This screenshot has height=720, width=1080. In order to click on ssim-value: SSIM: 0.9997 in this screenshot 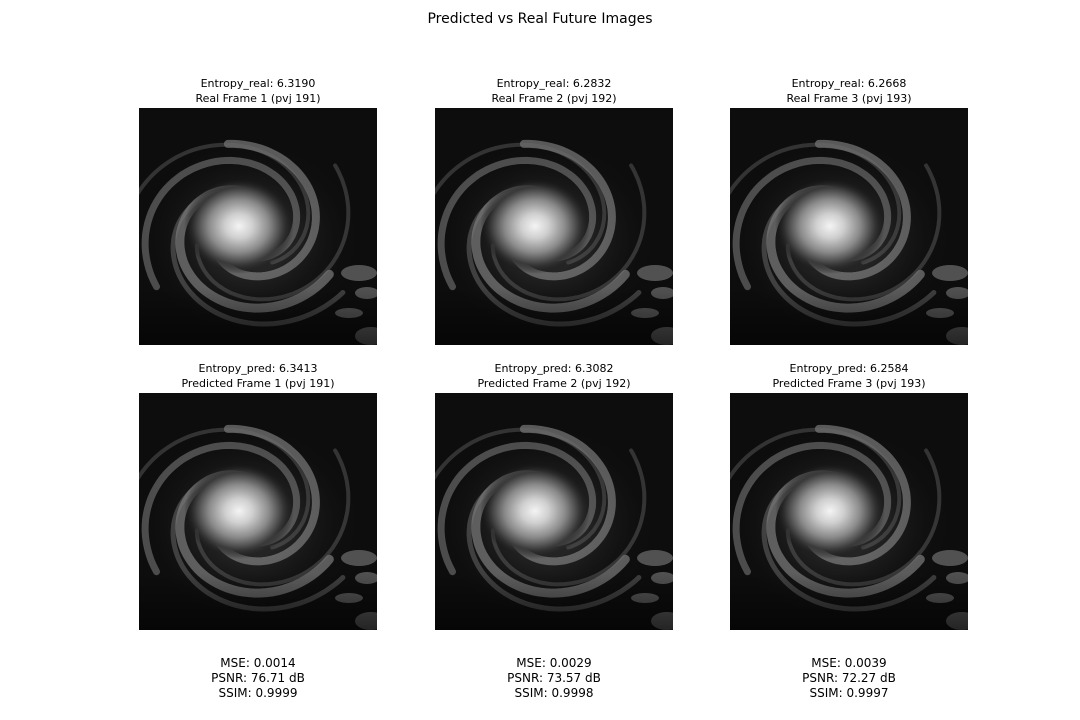, I will do `click(849, 693)`.